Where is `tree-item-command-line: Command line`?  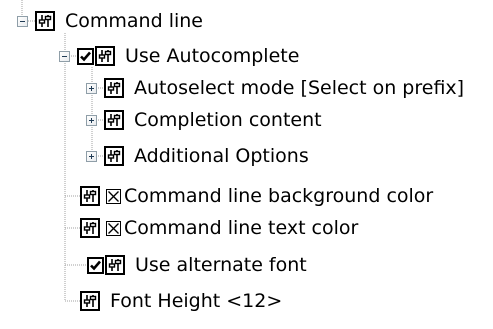
tree-item-command-line: Command line is located at coordinates (110, 21).